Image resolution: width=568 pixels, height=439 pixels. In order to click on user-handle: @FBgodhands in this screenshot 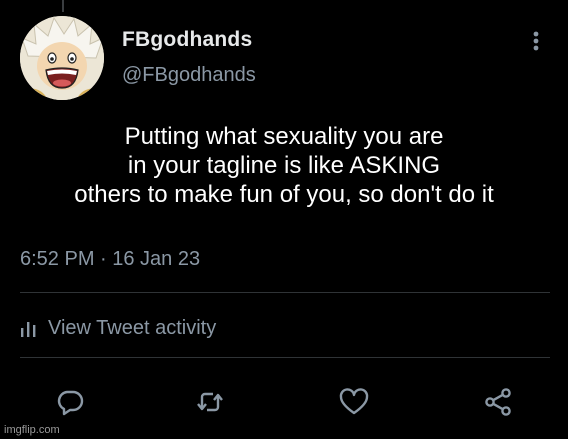, I will do `click(189, 75)`.